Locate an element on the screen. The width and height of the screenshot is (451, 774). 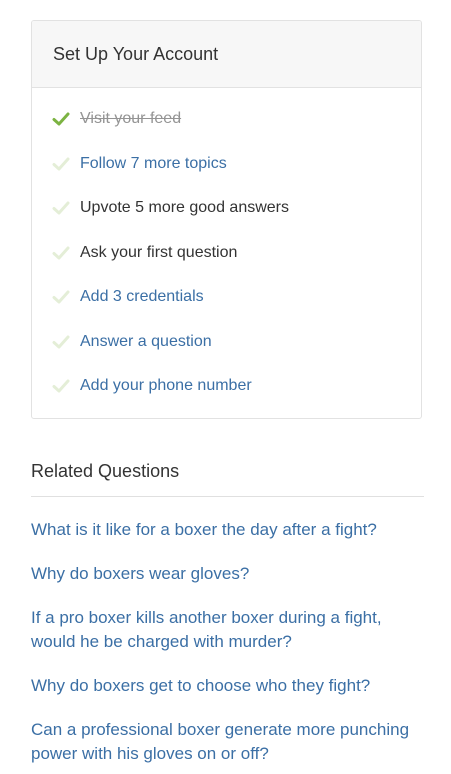
task-label: Upvote 5 more good answers is located at coordinates (184, 207).